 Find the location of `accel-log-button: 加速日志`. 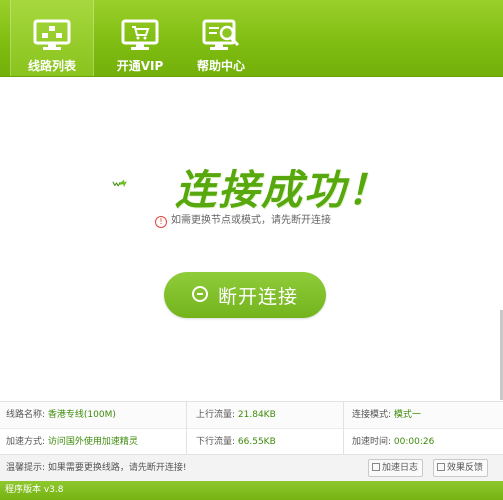

accel-log-button: 加速日志 is located at coordinates (396, 468).